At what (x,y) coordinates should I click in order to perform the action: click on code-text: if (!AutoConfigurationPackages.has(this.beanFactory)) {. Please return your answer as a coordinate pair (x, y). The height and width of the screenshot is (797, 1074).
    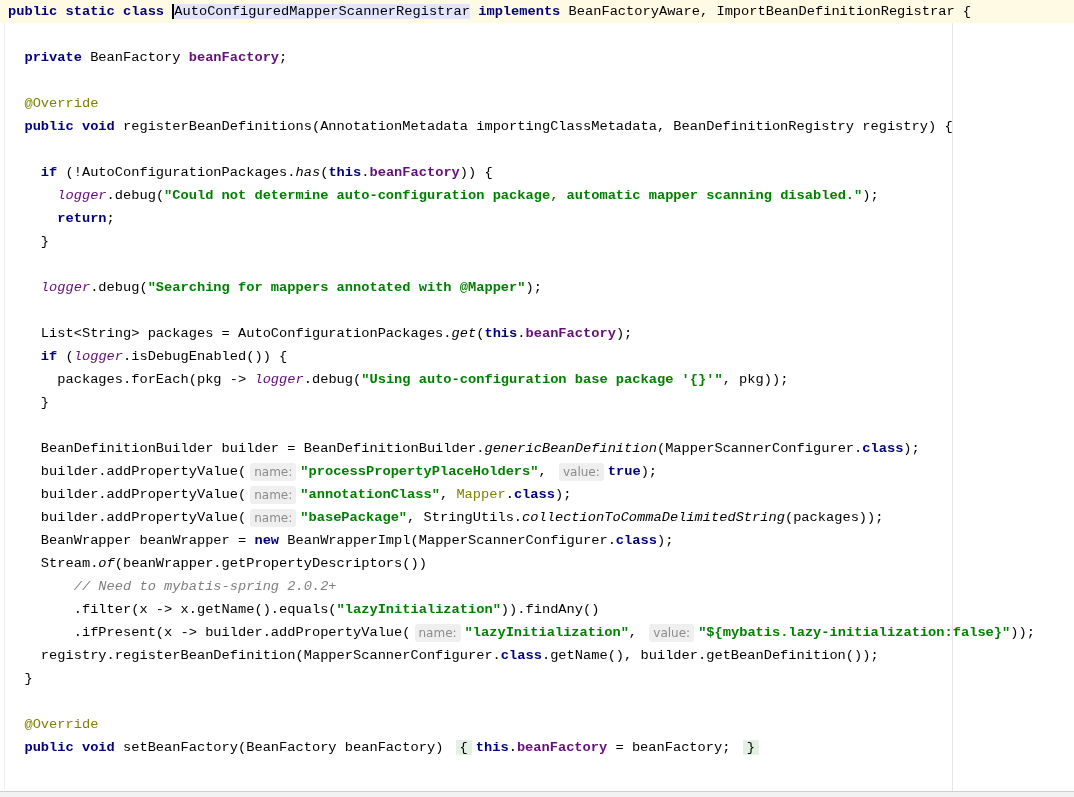
    Looking at the image, I should click on (266, 173).